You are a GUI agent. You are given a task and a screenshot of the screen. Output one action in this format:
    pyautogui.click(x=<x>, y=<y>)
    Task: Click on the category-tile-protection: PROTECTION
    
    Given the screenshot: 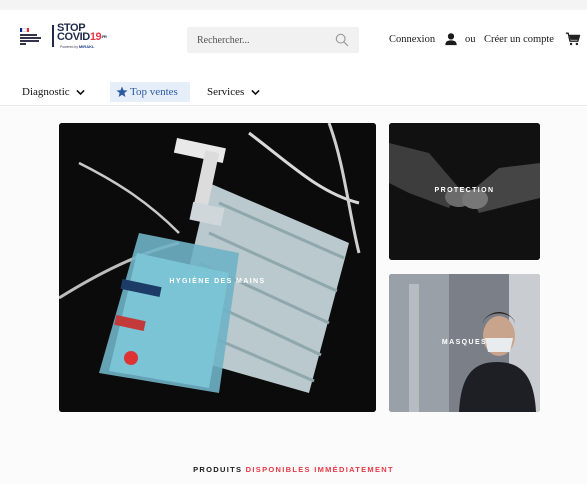 What is the action you would take?
    pyautogui.click(x=464, y=191)
    